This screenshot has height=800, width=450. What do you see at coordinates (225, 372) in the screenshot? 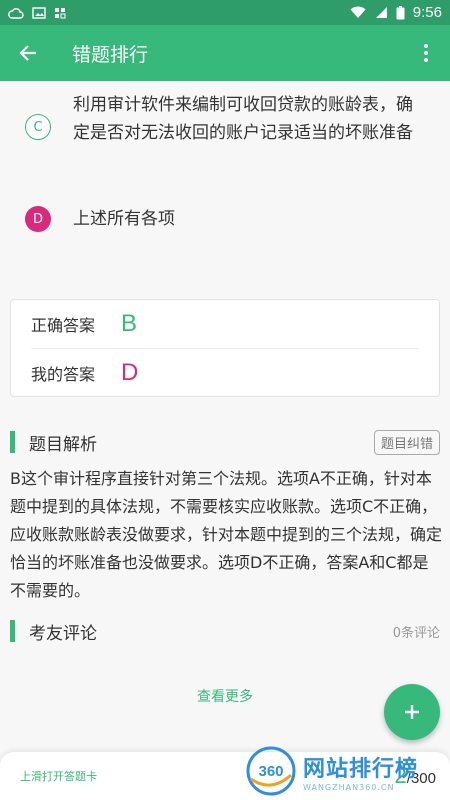
I see `my-answer-row: 我的答案 D` at bounding box center [225, 372].